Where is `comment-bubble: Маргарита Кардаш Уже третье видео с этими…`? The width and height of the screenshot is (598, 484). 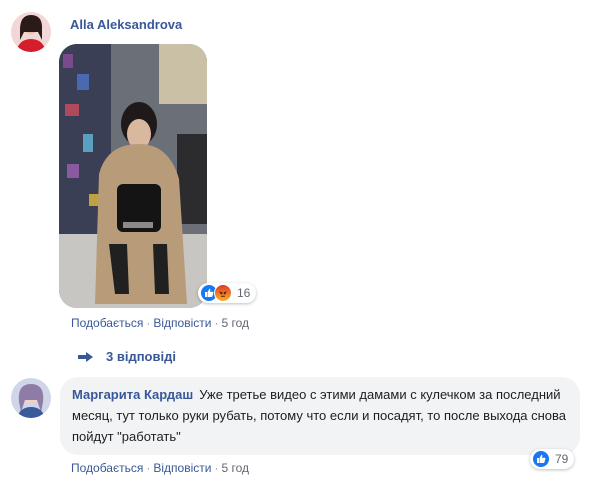
comment-bubble: Маргарита Кардаш Уже третье видео с этими… is located at coordinates (320, 416).